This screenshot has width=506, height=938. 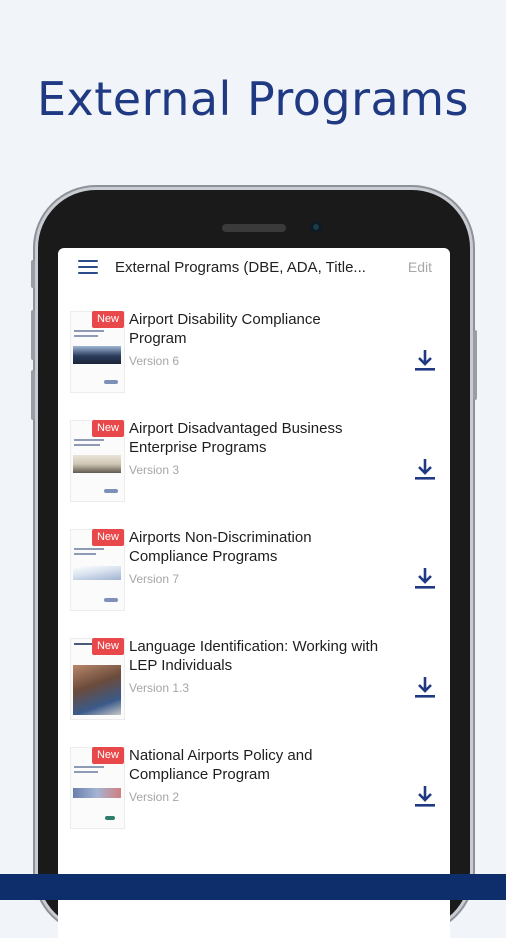 What do you see at coordinates (254, 228) in the screenshot?
I see `phone-speaker` at bounding box center [254, 228].